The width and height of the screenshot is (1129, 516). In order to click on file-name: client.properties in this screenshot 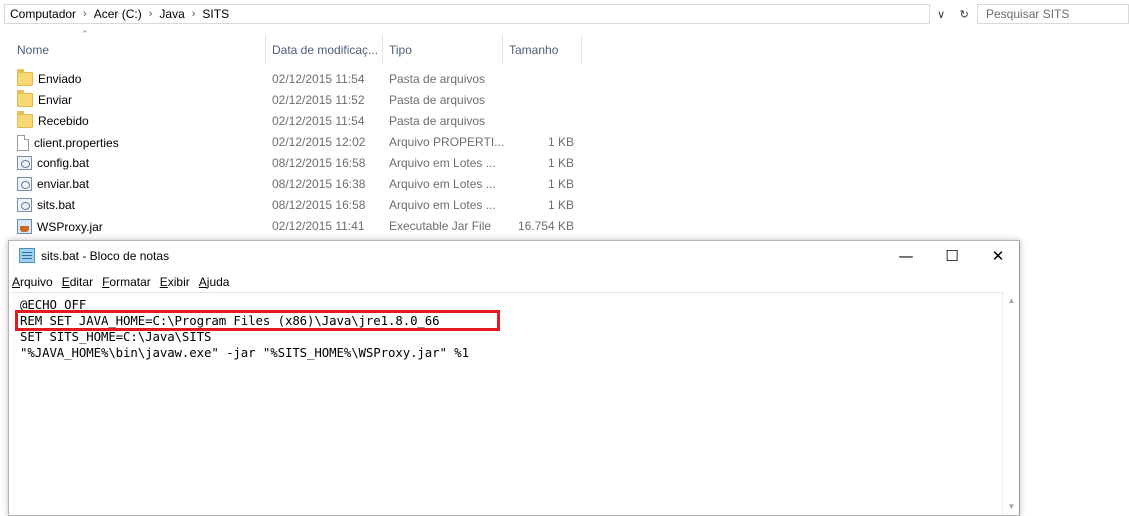, I will do `click(76, 143)`.